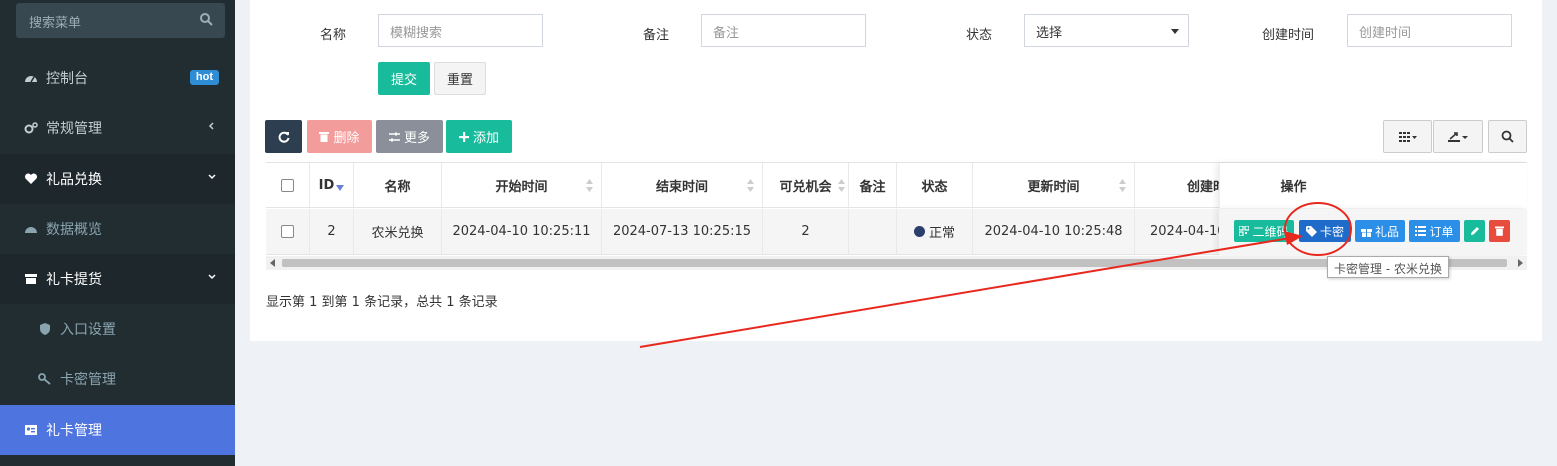 The width and height of the screenshot is (1557, 466). I want to click on sidebar-item-gift-exchange: 礼品兑换, so click(117, 179).